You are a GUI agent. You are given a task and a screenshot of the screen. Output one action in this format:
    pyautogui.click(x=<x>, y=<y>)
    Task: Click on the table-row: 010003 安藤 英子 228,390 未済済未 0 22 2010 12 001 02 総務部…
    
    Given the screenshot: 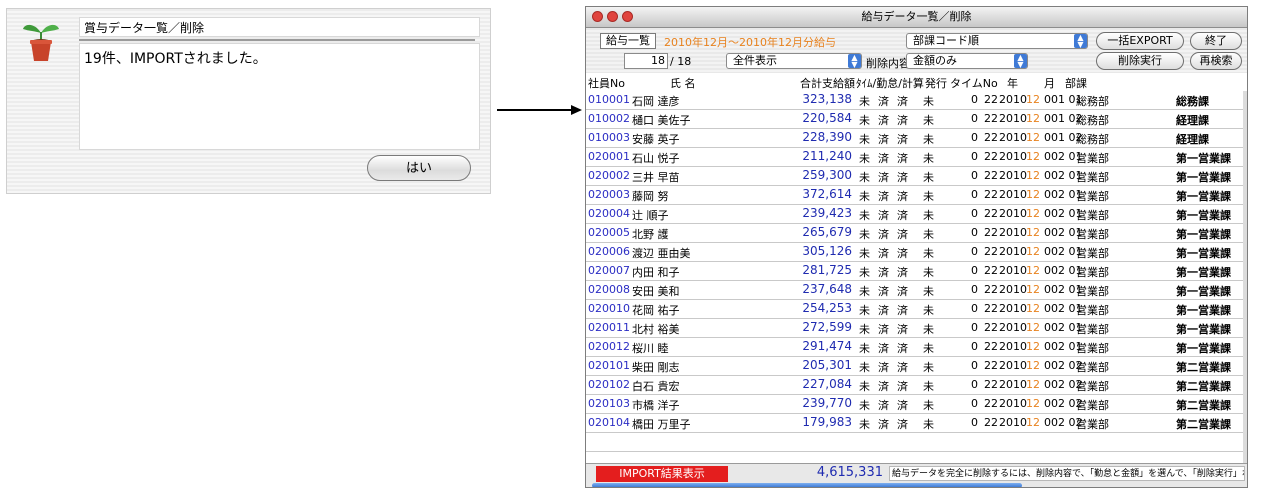 What is the action you would take?
    pyautogui.click(x=914, y=138)
    